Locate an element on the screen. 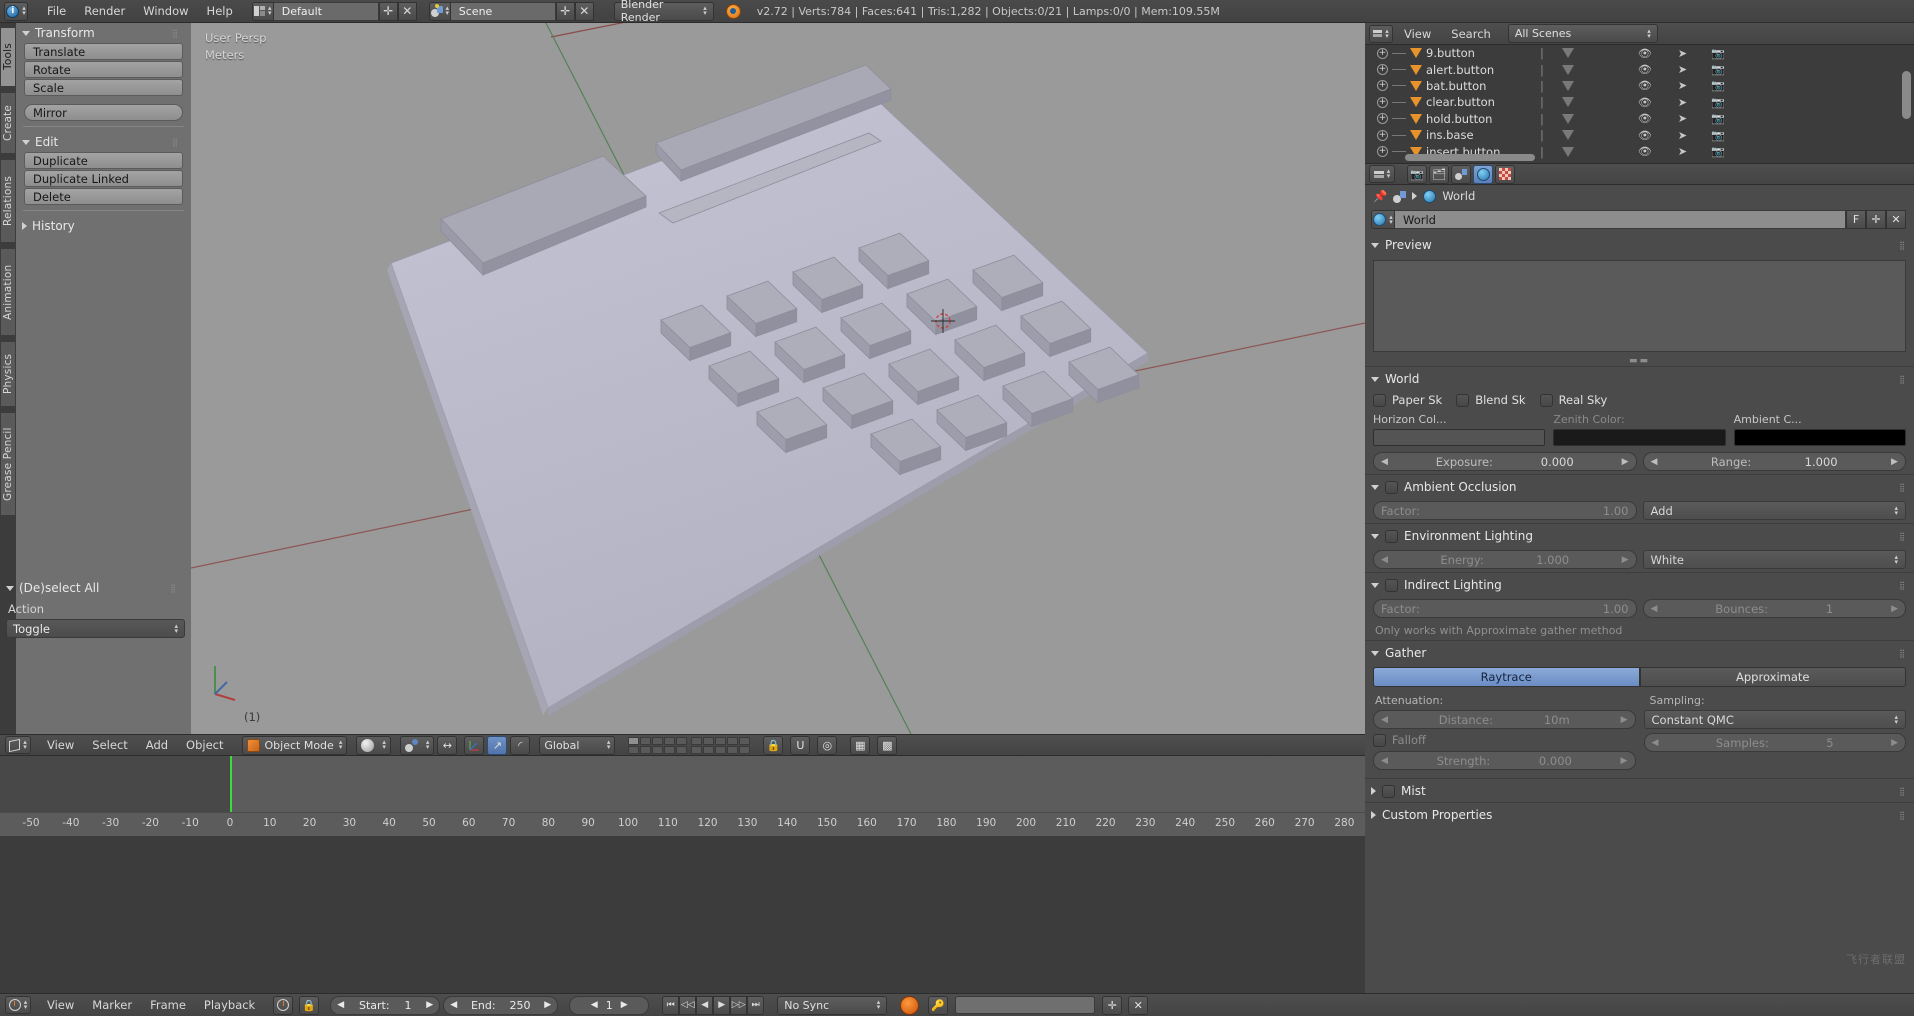 This screenshot has width=1914, height=1016. jump-to-start-button: ⏮ is located at coordinates (671, 1005).